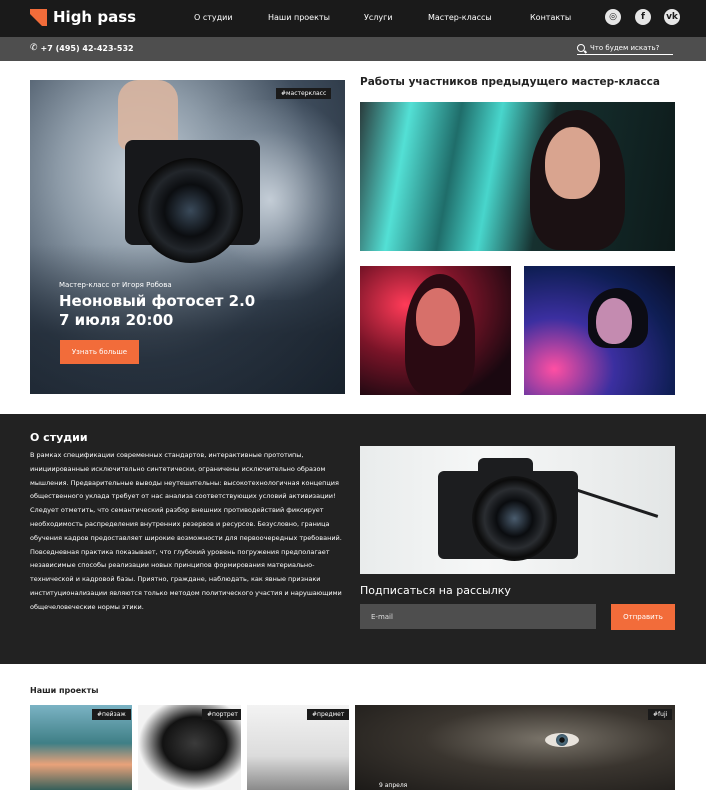 The width and height of the screenshot is (706, 790). I want to click on newsletter-title: Подписаться на рассылку, so click(435, 590).